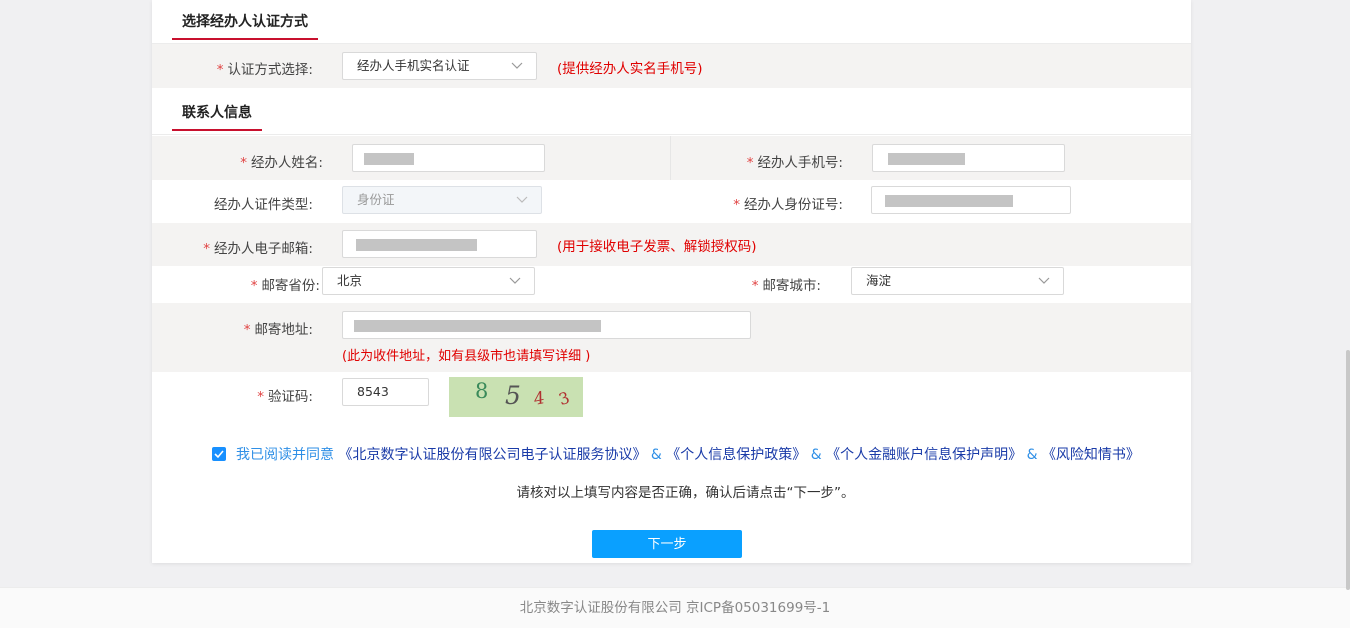 The image size is (1350, 628). Describe the element at coordinates (924, 455) in the screenshot. I see `link-financial-account-statement: 《个人金融账户信息保护声明》` at that location.